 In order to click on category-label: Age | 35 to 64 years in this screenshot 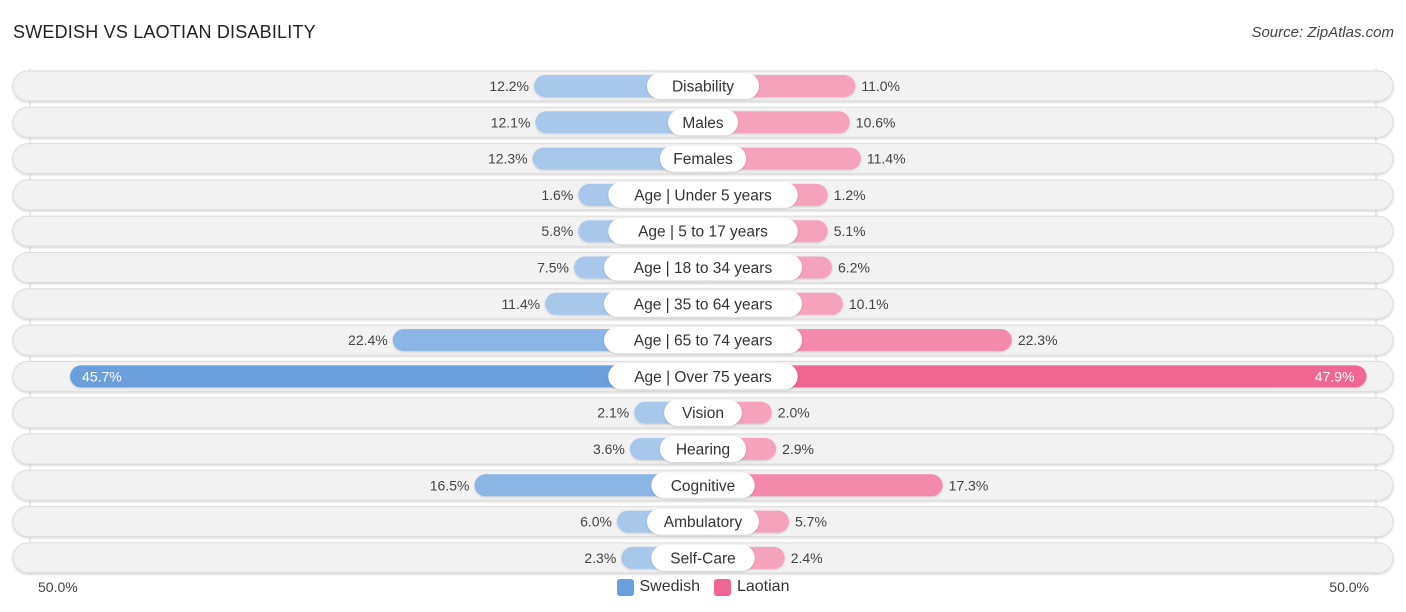, I will do `click(703, 304)`.